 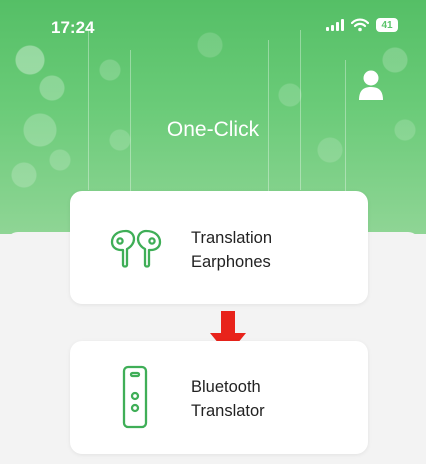 What do you see at coordinates (232, 238) in the screenshot?
I see `option-label-line: Translation` at bounding box center [232, 238].